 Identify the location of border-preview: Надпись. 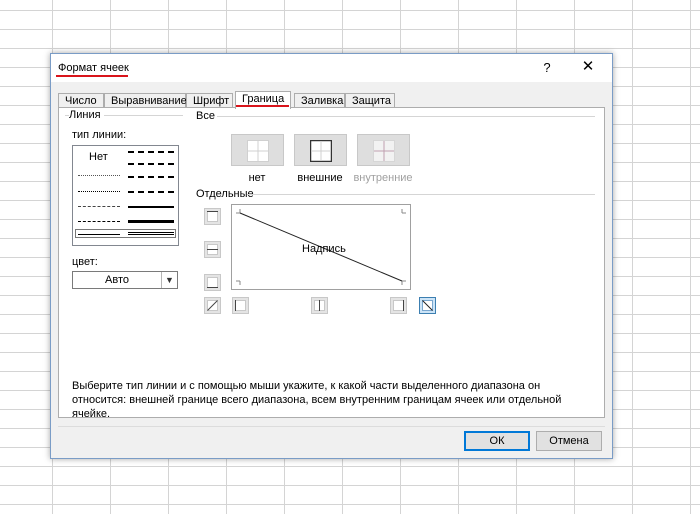
(321, 247).